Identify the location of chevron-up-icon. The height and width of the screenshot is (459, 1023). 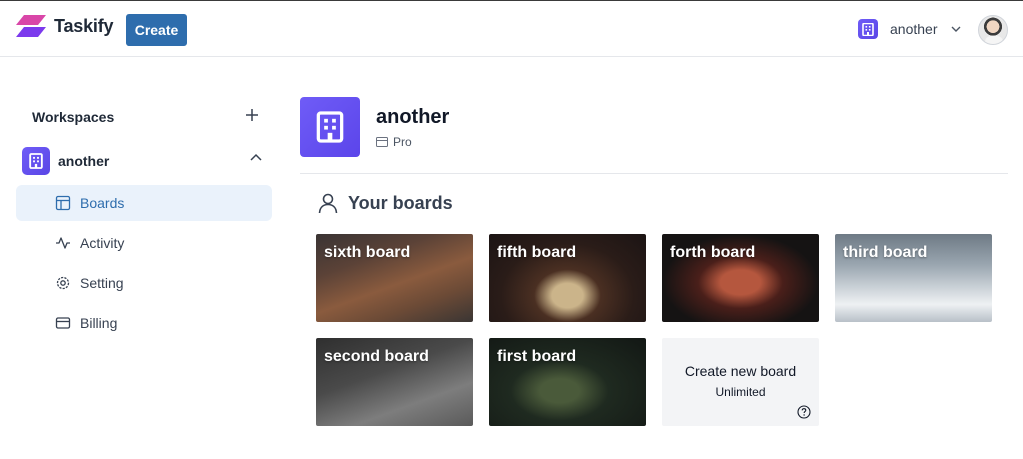
(256, 157).